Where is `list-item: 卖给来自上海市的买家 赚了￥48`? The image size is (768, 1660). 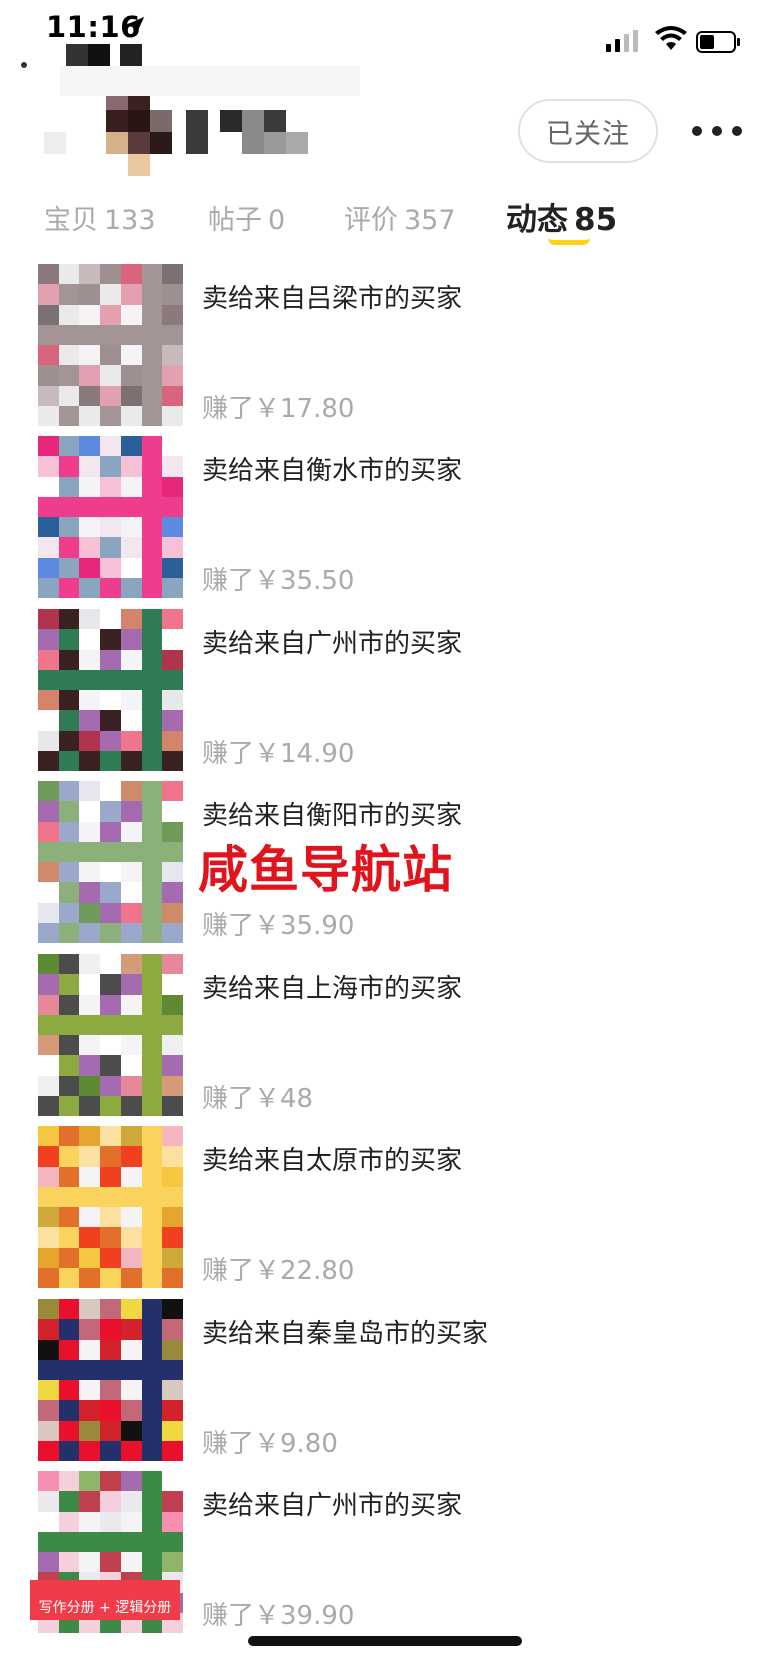 list-item: 卖给来自上海市的买家 赚了￥48 is located at coordinates (384, 1035).